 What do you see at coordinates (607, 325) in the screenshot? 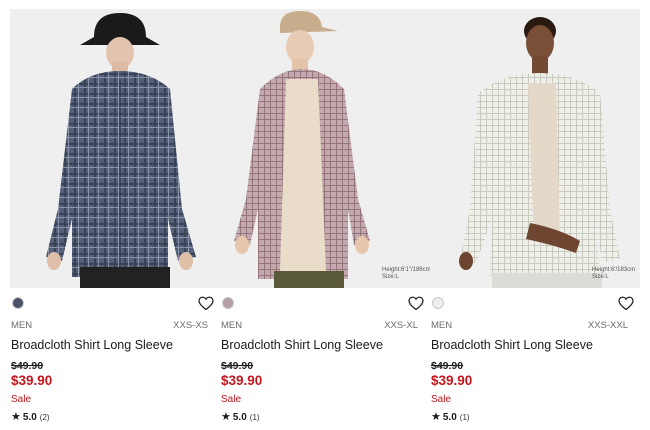
I see `size-range: XXS-XXL` at bounding box center [607, 325].